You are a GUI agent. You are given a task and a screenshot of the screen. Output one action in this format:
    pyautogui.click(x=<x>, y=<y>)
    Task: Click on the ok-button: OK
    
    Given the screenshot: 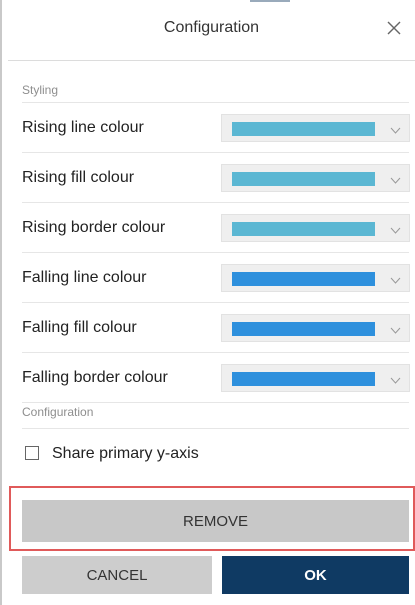 What is the action you would take?
    pyautogui.click(x=315, y=575)
    